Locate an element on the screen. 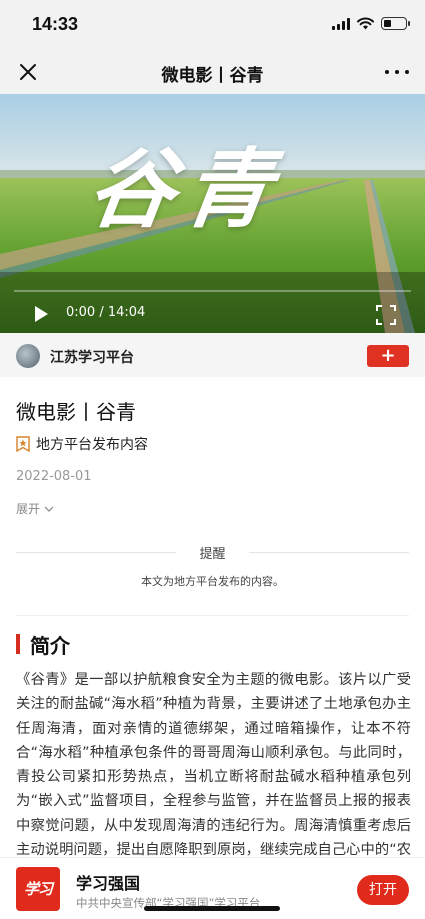 The width and height of the screenshot is (425, 919). app-logo: 学习 is located at coordinates (38, 889).